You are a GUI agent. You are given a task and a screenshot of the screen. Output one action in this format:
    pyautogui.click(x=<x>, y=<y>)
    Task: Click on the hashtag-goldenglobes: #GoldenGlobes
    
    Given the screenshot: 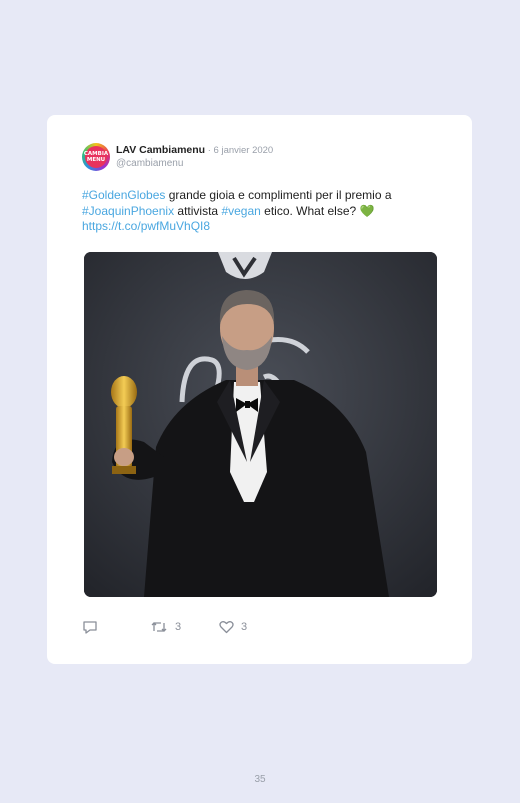 What is the action you would take?
    pyautogui.click(x=123, y=195)
    